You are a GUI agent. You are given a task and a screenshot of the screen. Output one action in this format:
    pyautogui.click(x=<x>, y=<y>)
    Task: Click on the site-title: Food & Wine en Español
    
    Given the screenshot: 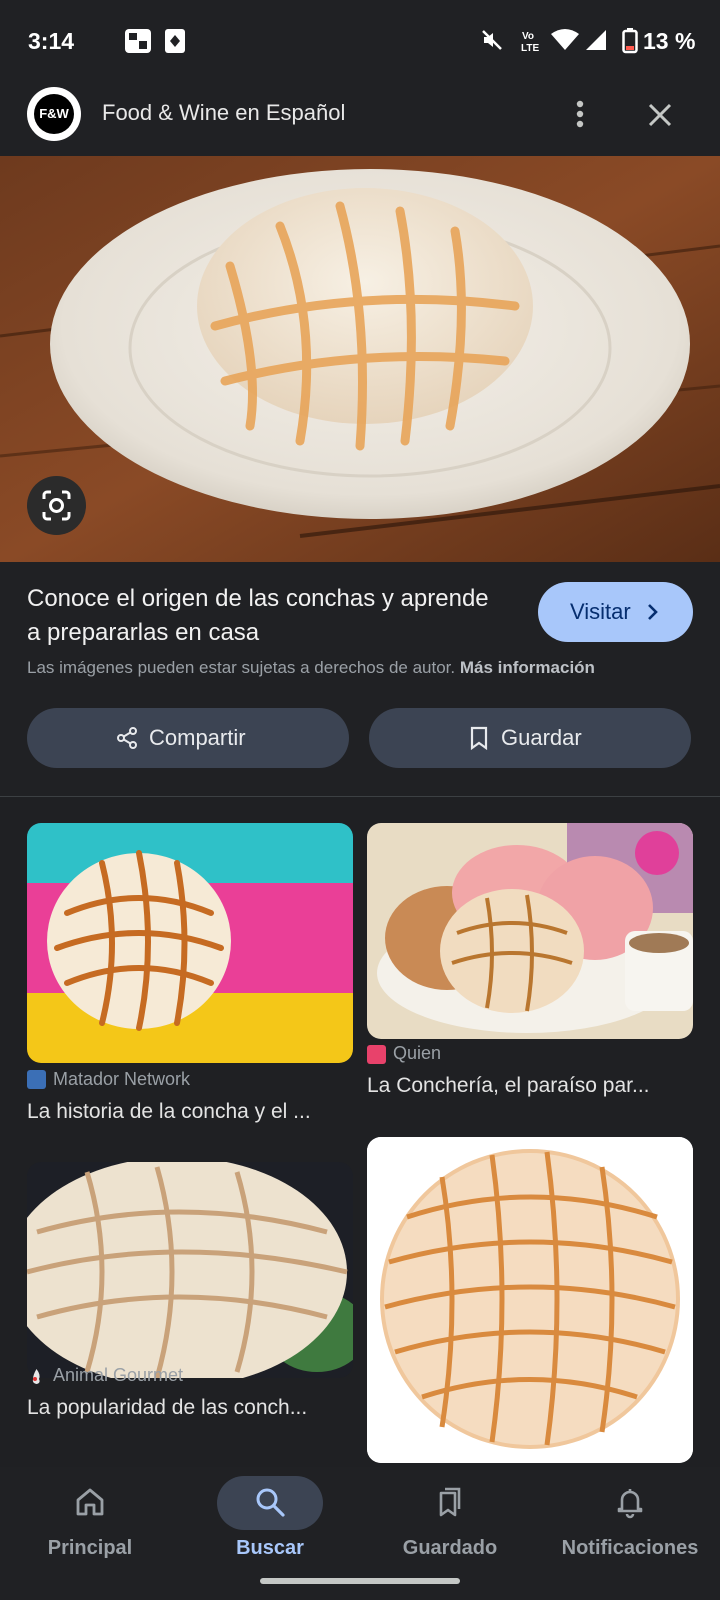 What is the action you would take?
    pyautogui.click(x=223, y=113)
    